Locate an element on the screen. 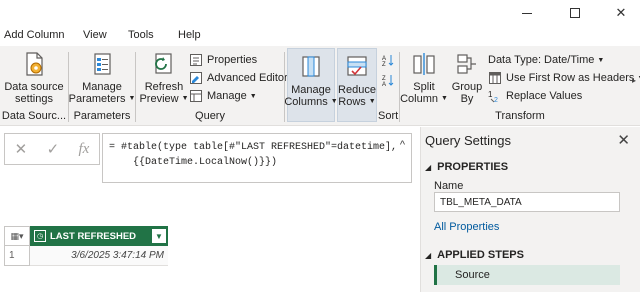 The width and height of the screenshot is (640, 292). tab-add-column: Add Column is located at coordinates (34, 35).